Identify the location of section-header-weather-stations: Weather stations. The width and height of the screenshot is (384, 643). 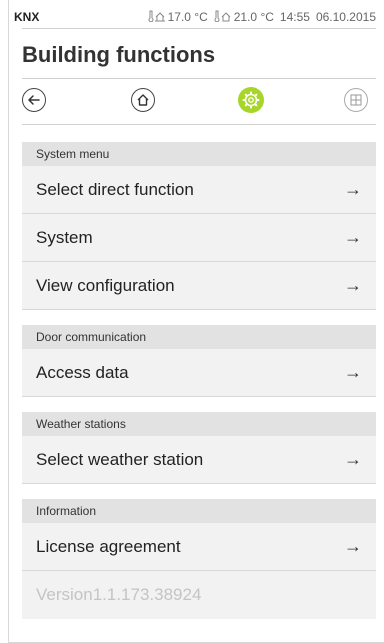
(199, 424).